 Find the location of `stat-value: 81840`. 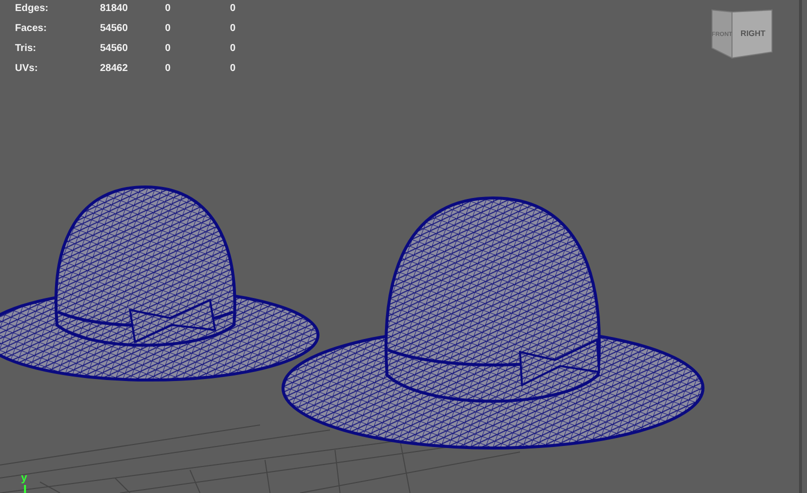

stat-value: 81840 is located at coordinates (114, 9).